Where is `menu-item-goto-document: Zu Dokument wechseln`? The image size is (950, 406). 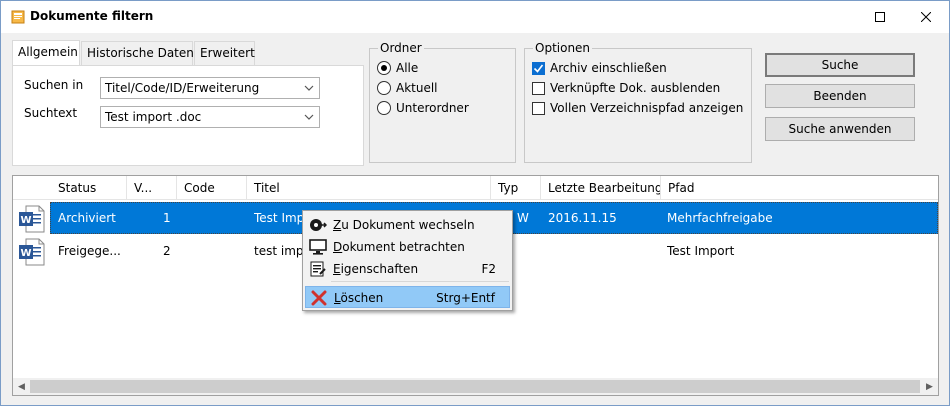
menu-item-goto-document: Zu Dokument wechseln is located at coordinates (407, 225).